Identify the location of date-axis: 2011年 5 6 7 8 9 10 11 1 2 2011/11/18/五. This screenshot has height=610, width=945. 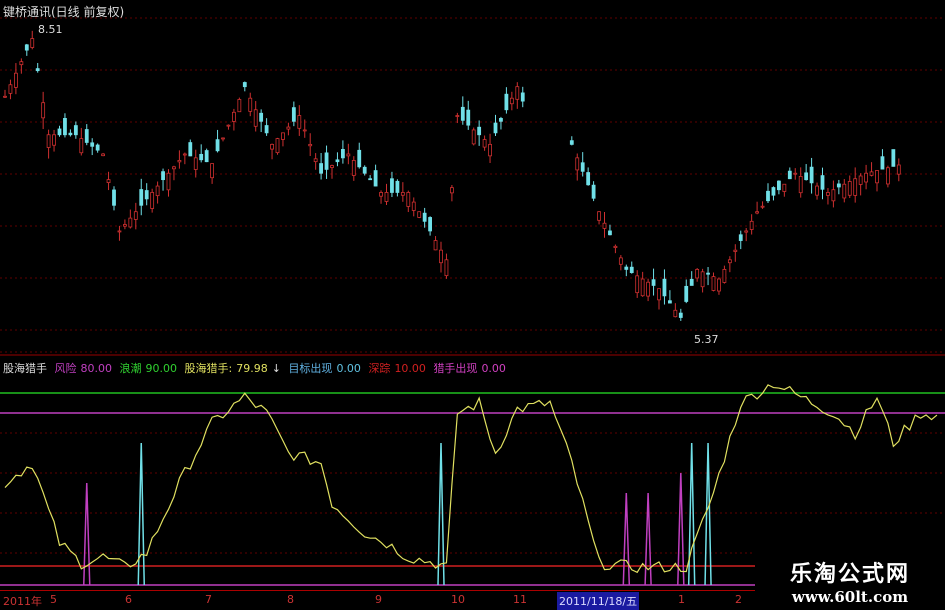
(377, 600).